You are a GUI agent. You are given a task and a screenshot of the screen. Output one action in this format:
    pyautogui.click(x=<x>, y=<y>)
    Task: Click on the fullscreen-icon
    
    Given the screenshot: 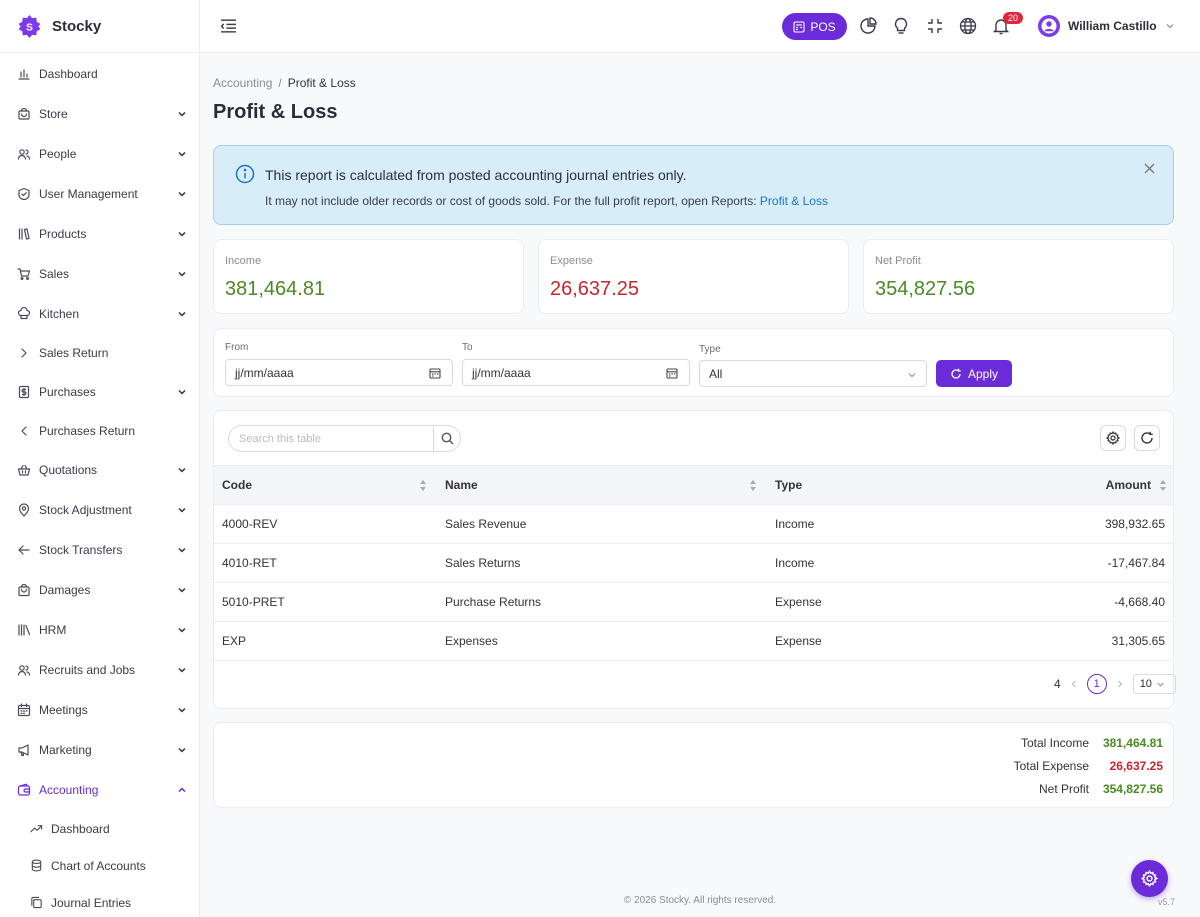 What is the action you would take?
    pyautogui.click(x=935, y=26)
    